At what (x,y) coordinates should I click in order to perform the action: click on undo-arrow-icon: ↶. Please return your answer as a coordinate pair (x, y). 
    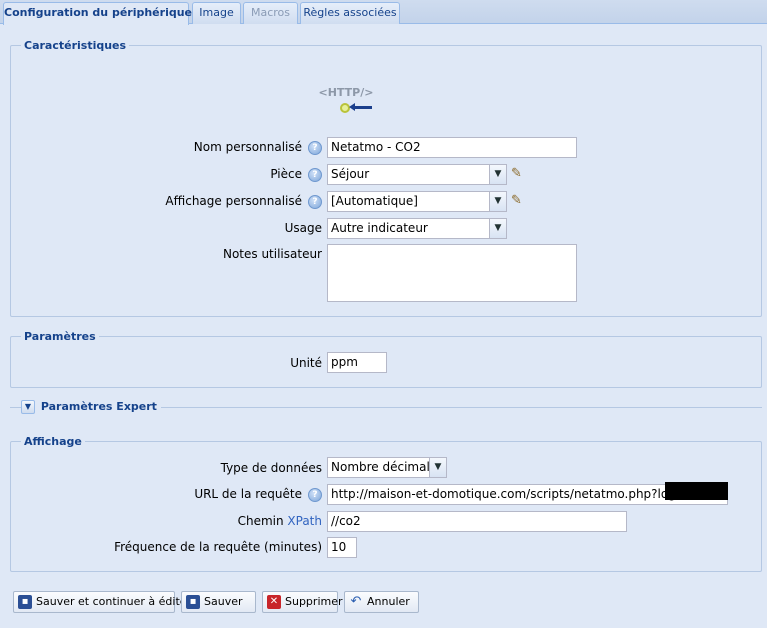
    Looking at the image, I should click on (356, 601).